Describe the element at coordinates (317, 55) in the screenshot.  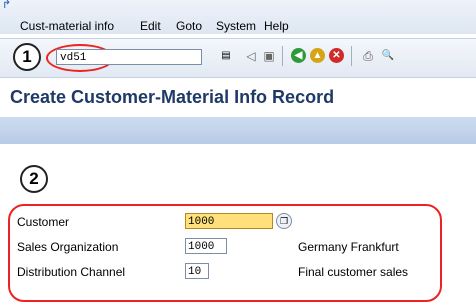
I see `exit-icon: ▲` at that location.